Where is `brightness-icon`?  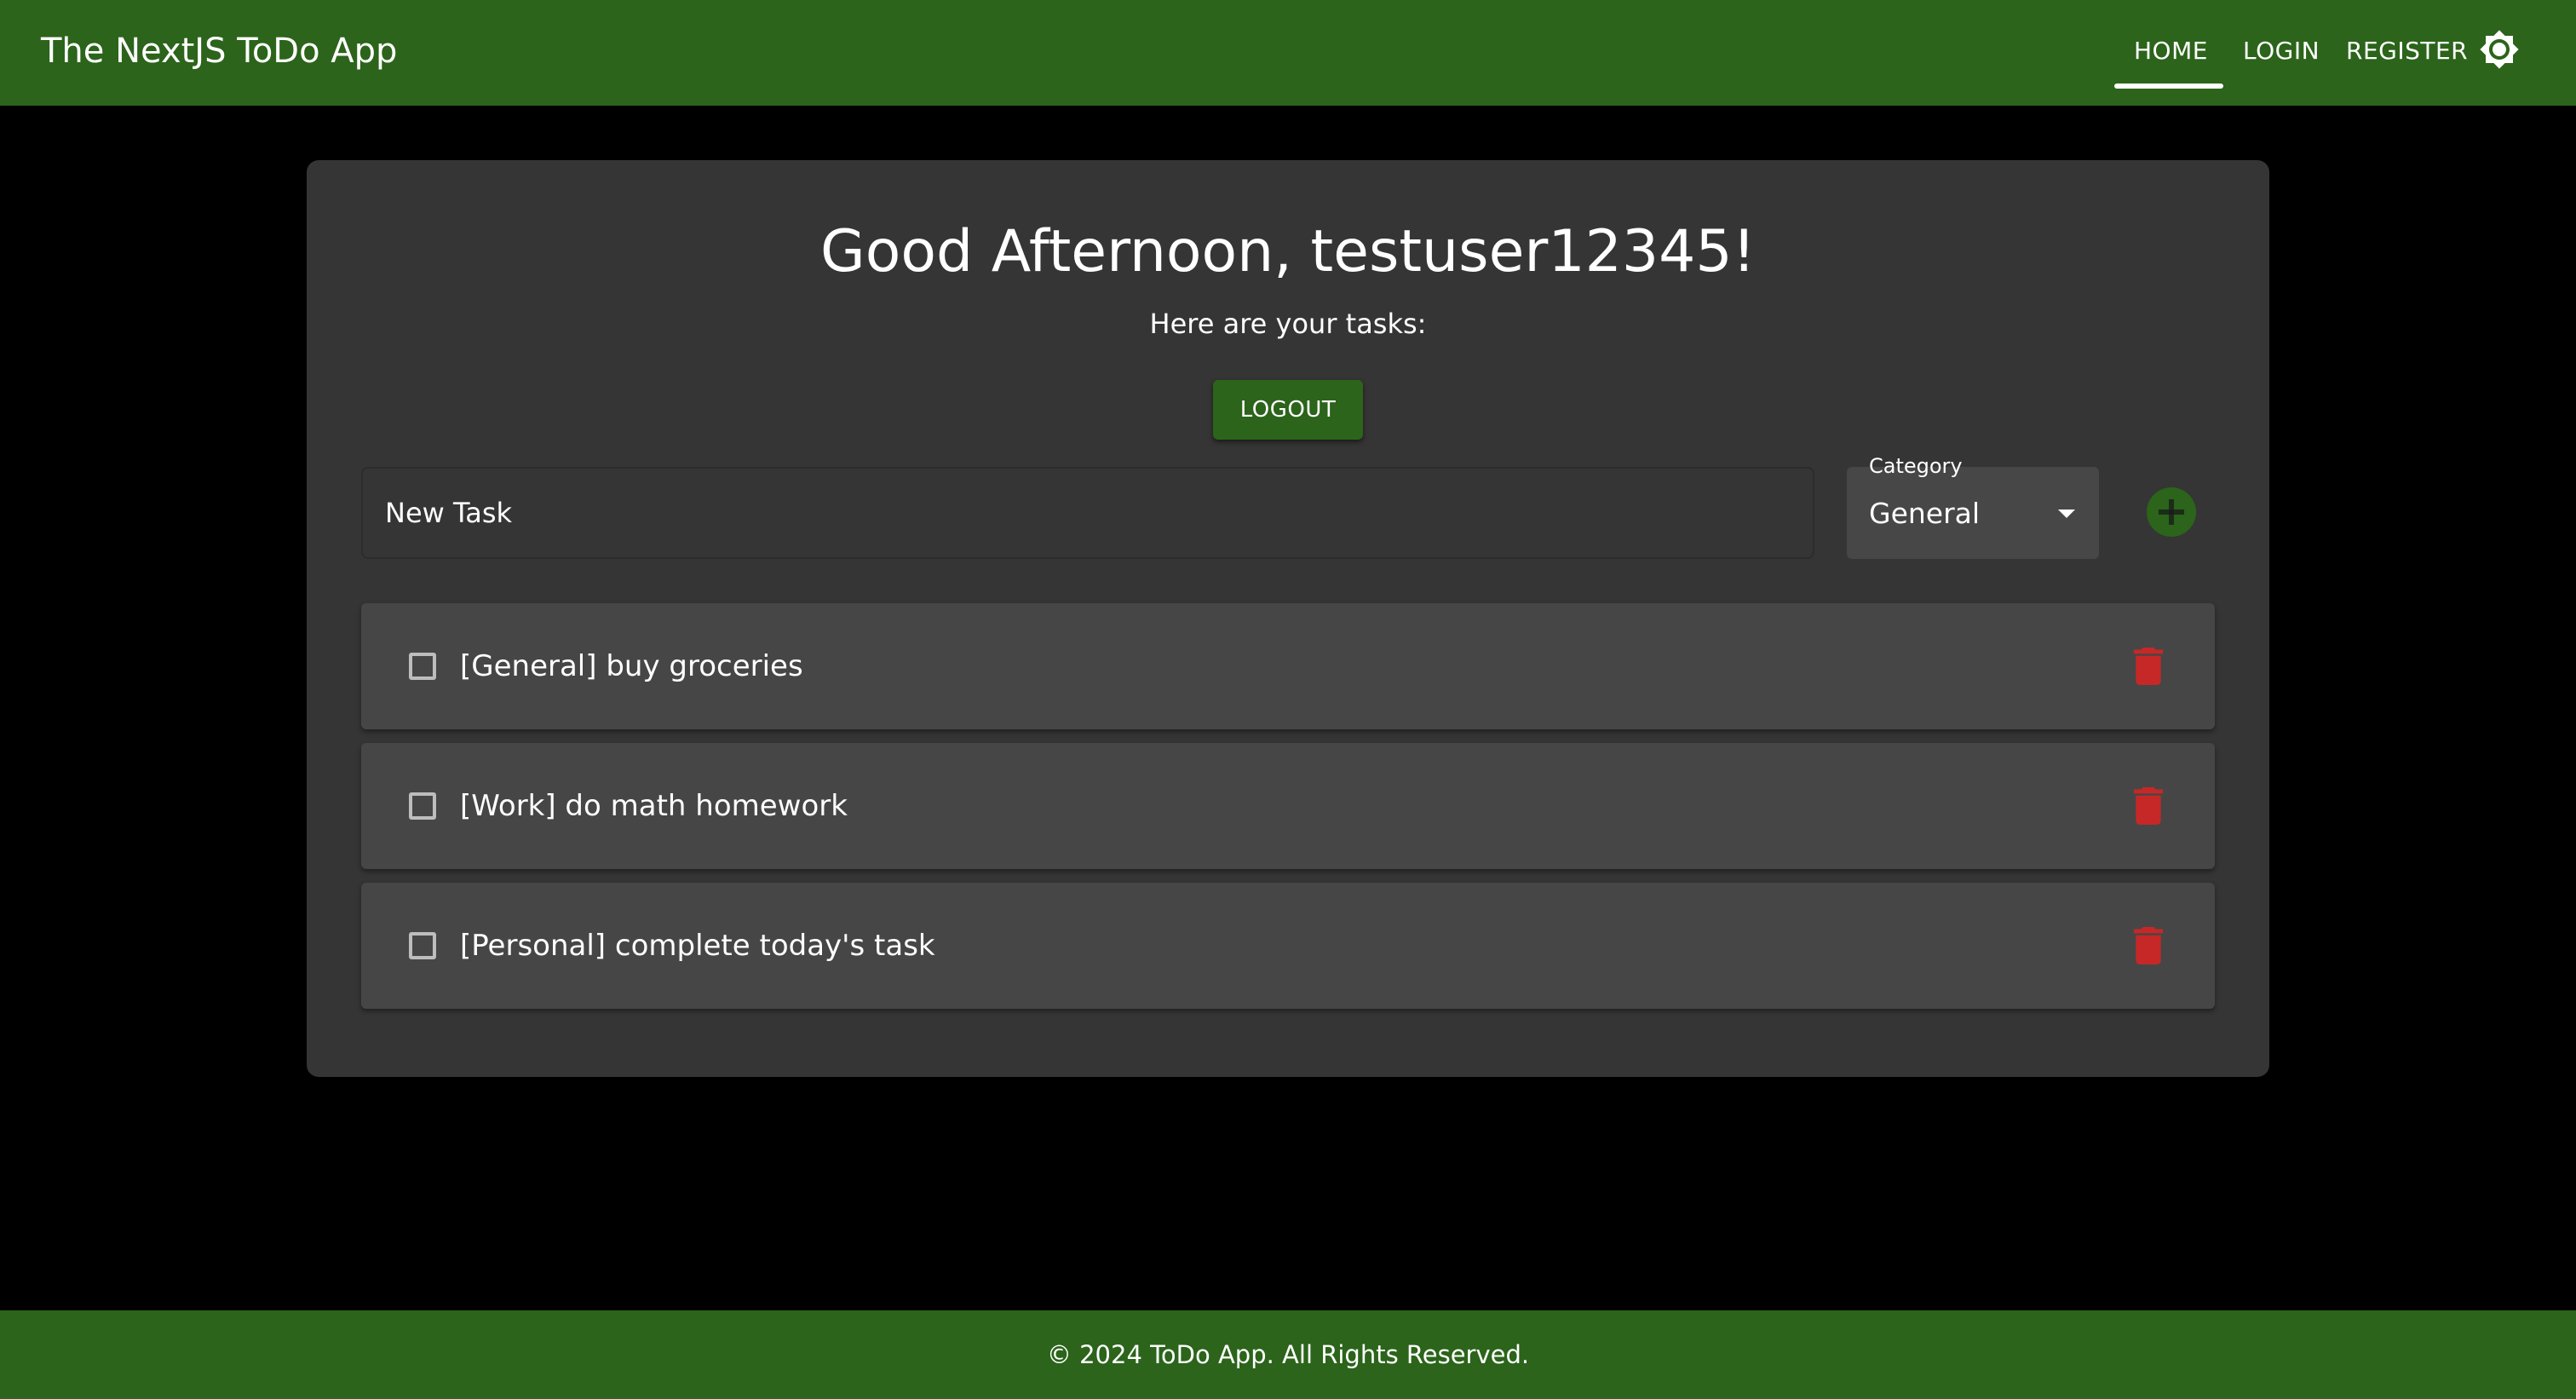 brightness-icon is located at coordinates (2500, 49).